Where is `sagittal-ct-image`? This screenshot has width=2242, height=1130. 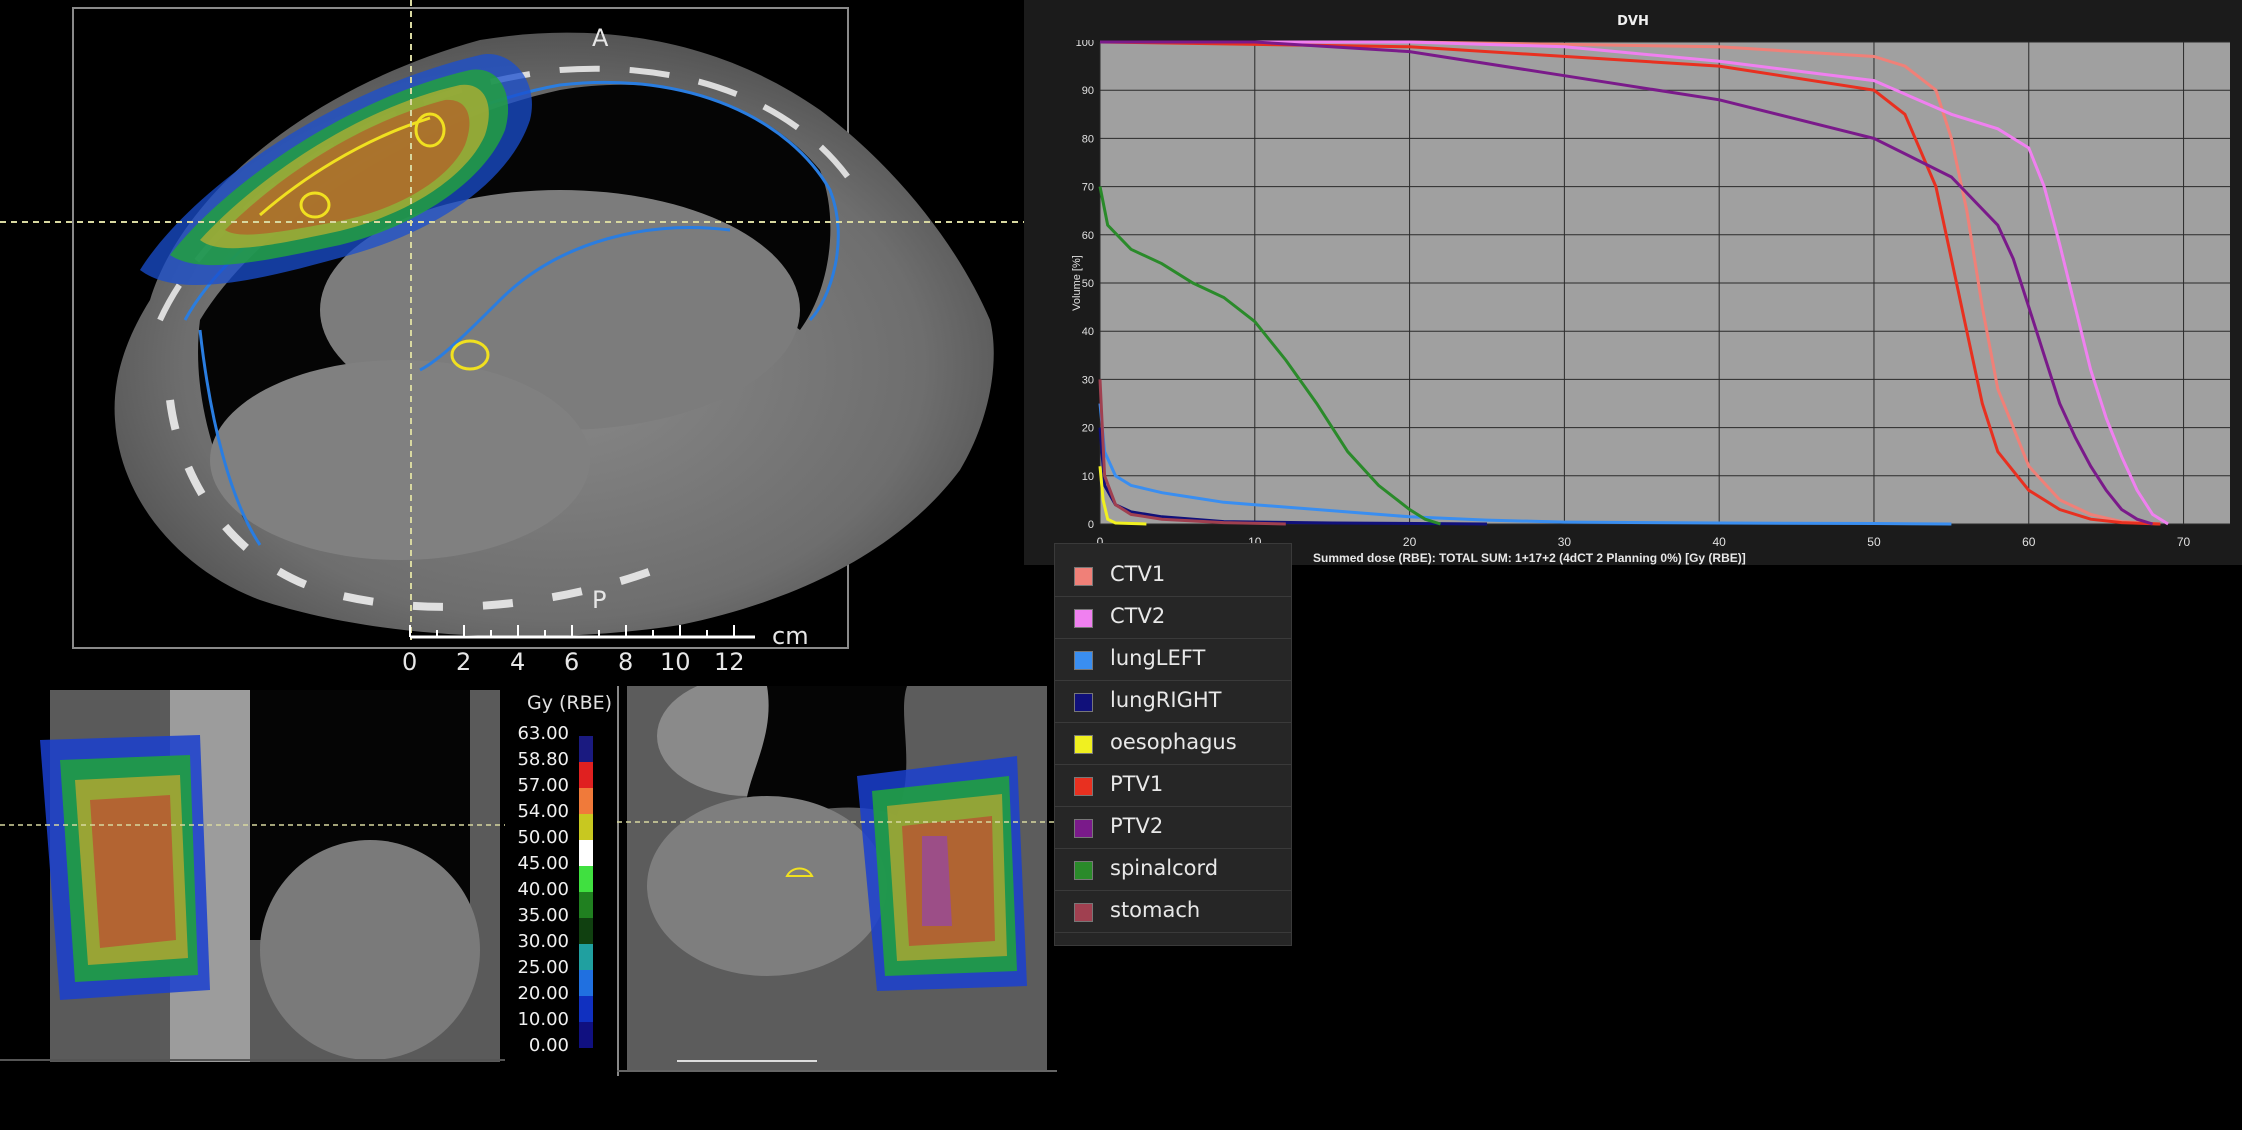
sagittal-ct-image is located at coordinates (252, 876).